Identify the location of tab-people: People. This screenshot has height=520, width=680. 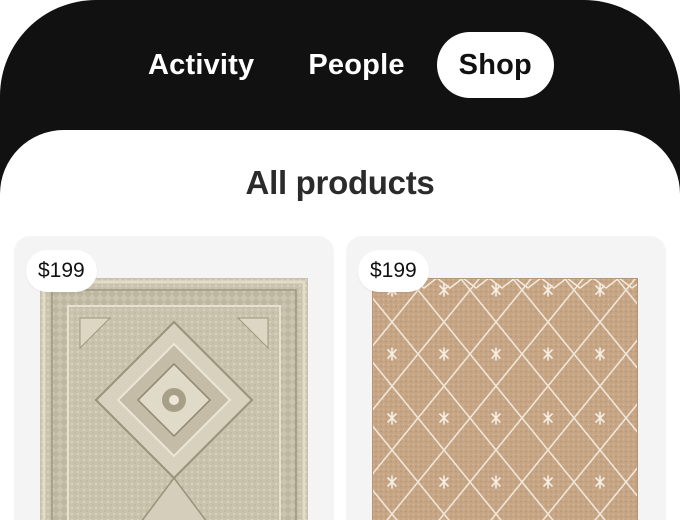
(356, 65).